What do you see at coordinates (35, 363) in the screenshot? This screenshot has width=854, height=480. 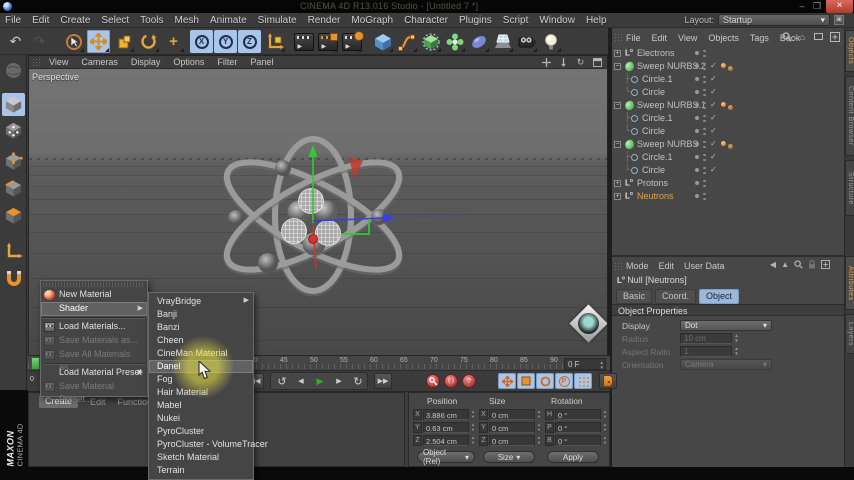 I see `timeline-playhead` at bounding box center [35, 363].